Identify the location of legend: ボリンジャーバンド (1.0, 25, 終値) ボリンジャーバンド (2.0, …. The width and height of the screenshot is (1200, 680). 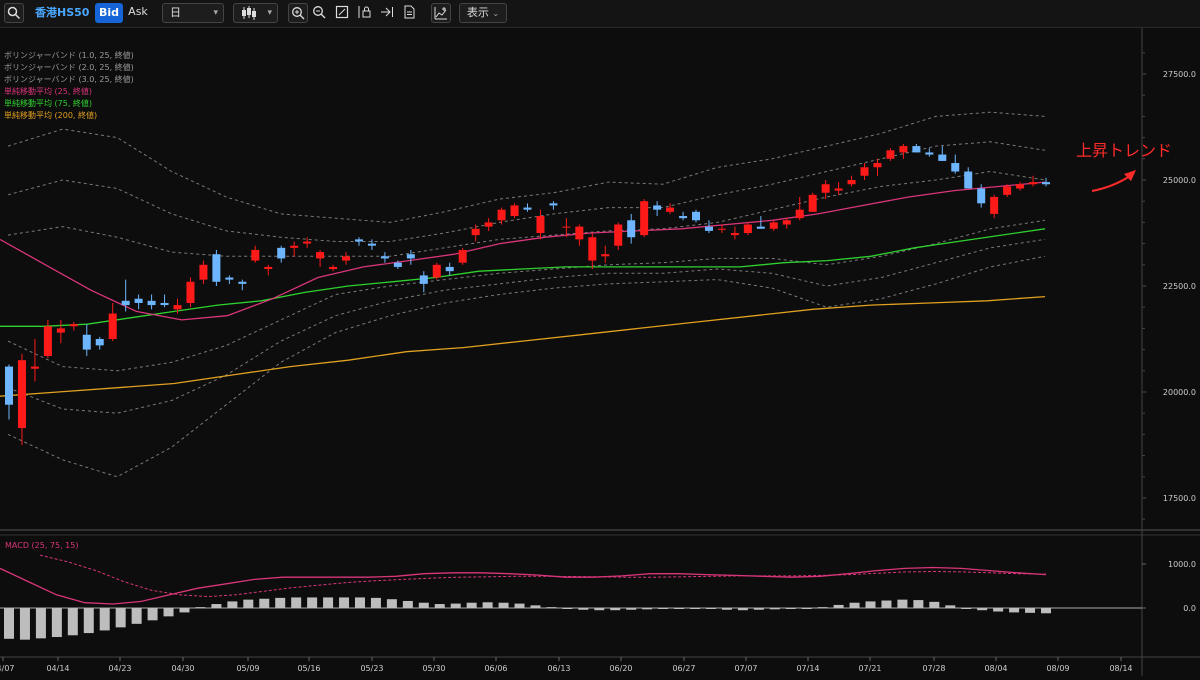
(69, 86).